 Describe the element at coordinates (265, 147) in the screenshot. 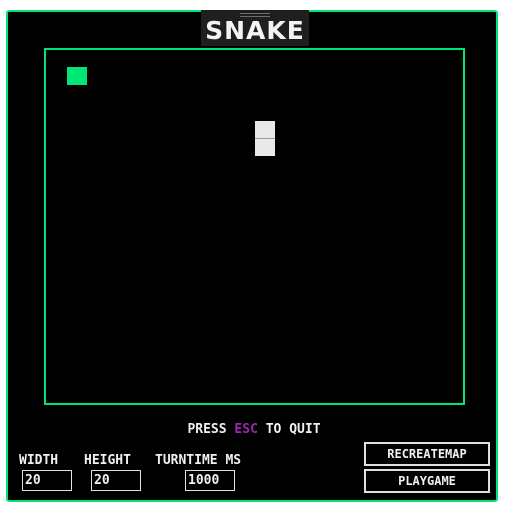

I see `snake-body-segment` at that location.